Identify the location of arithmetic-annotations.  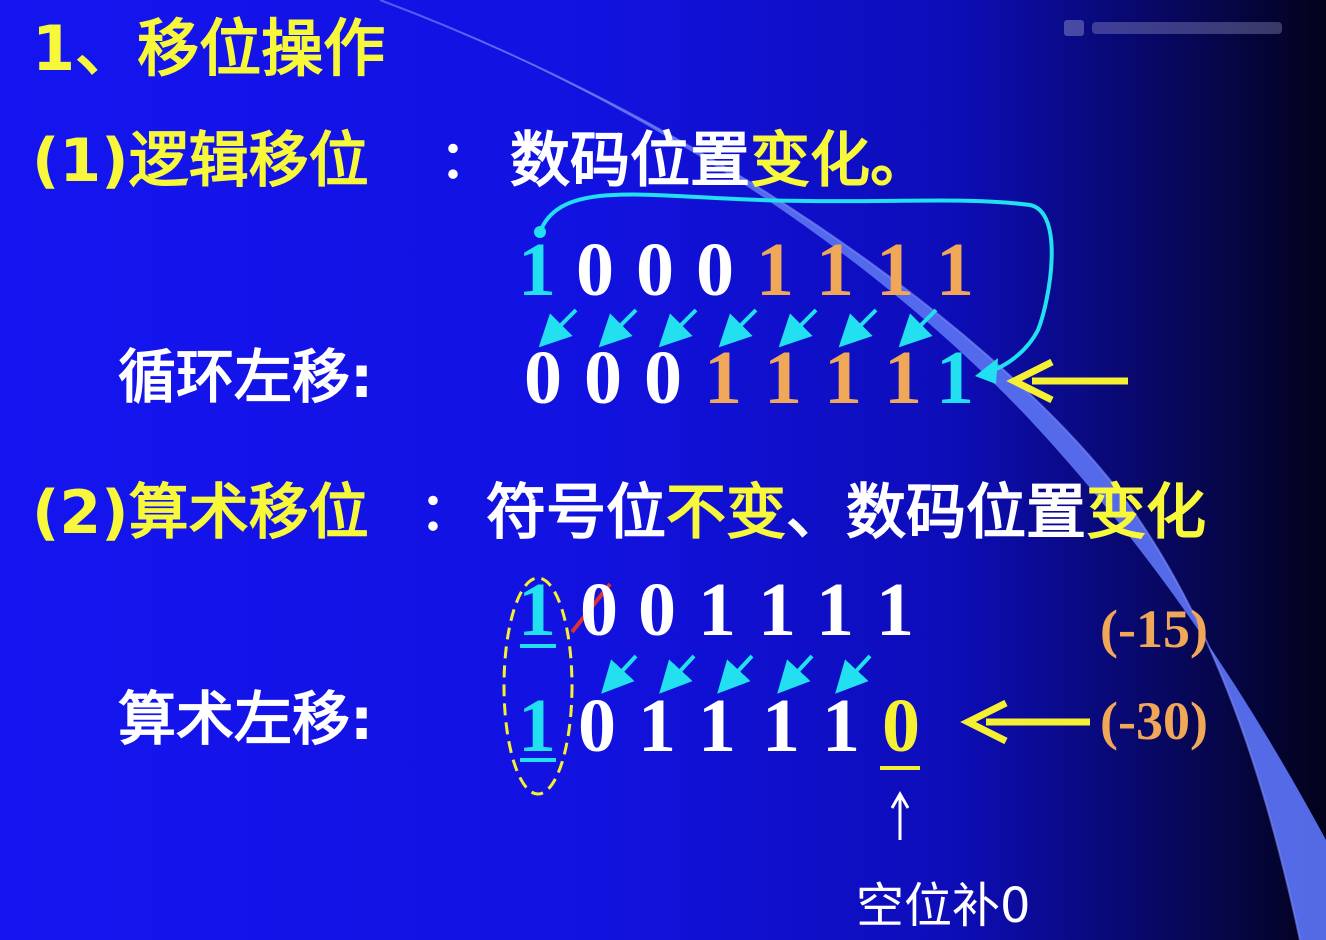
(985, 769).